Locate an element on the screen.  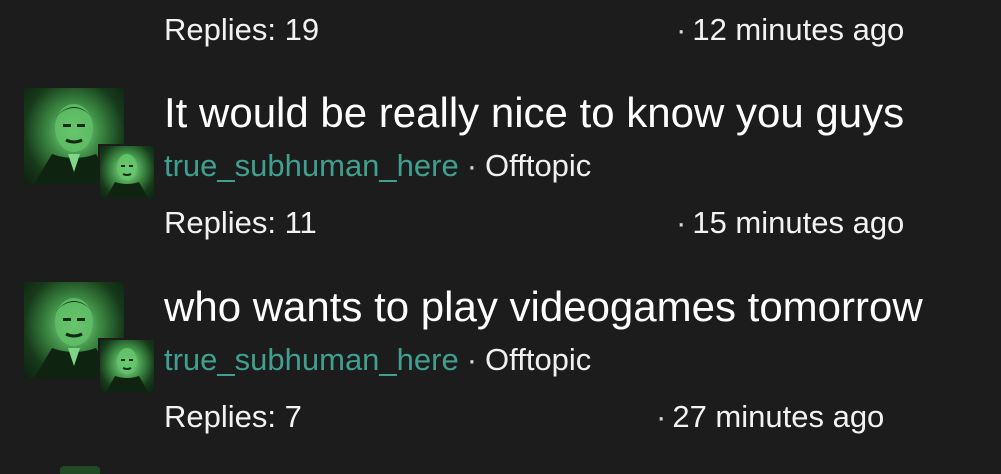
timestamp: · 27 minutes ago is located at coordinates (770, 417).